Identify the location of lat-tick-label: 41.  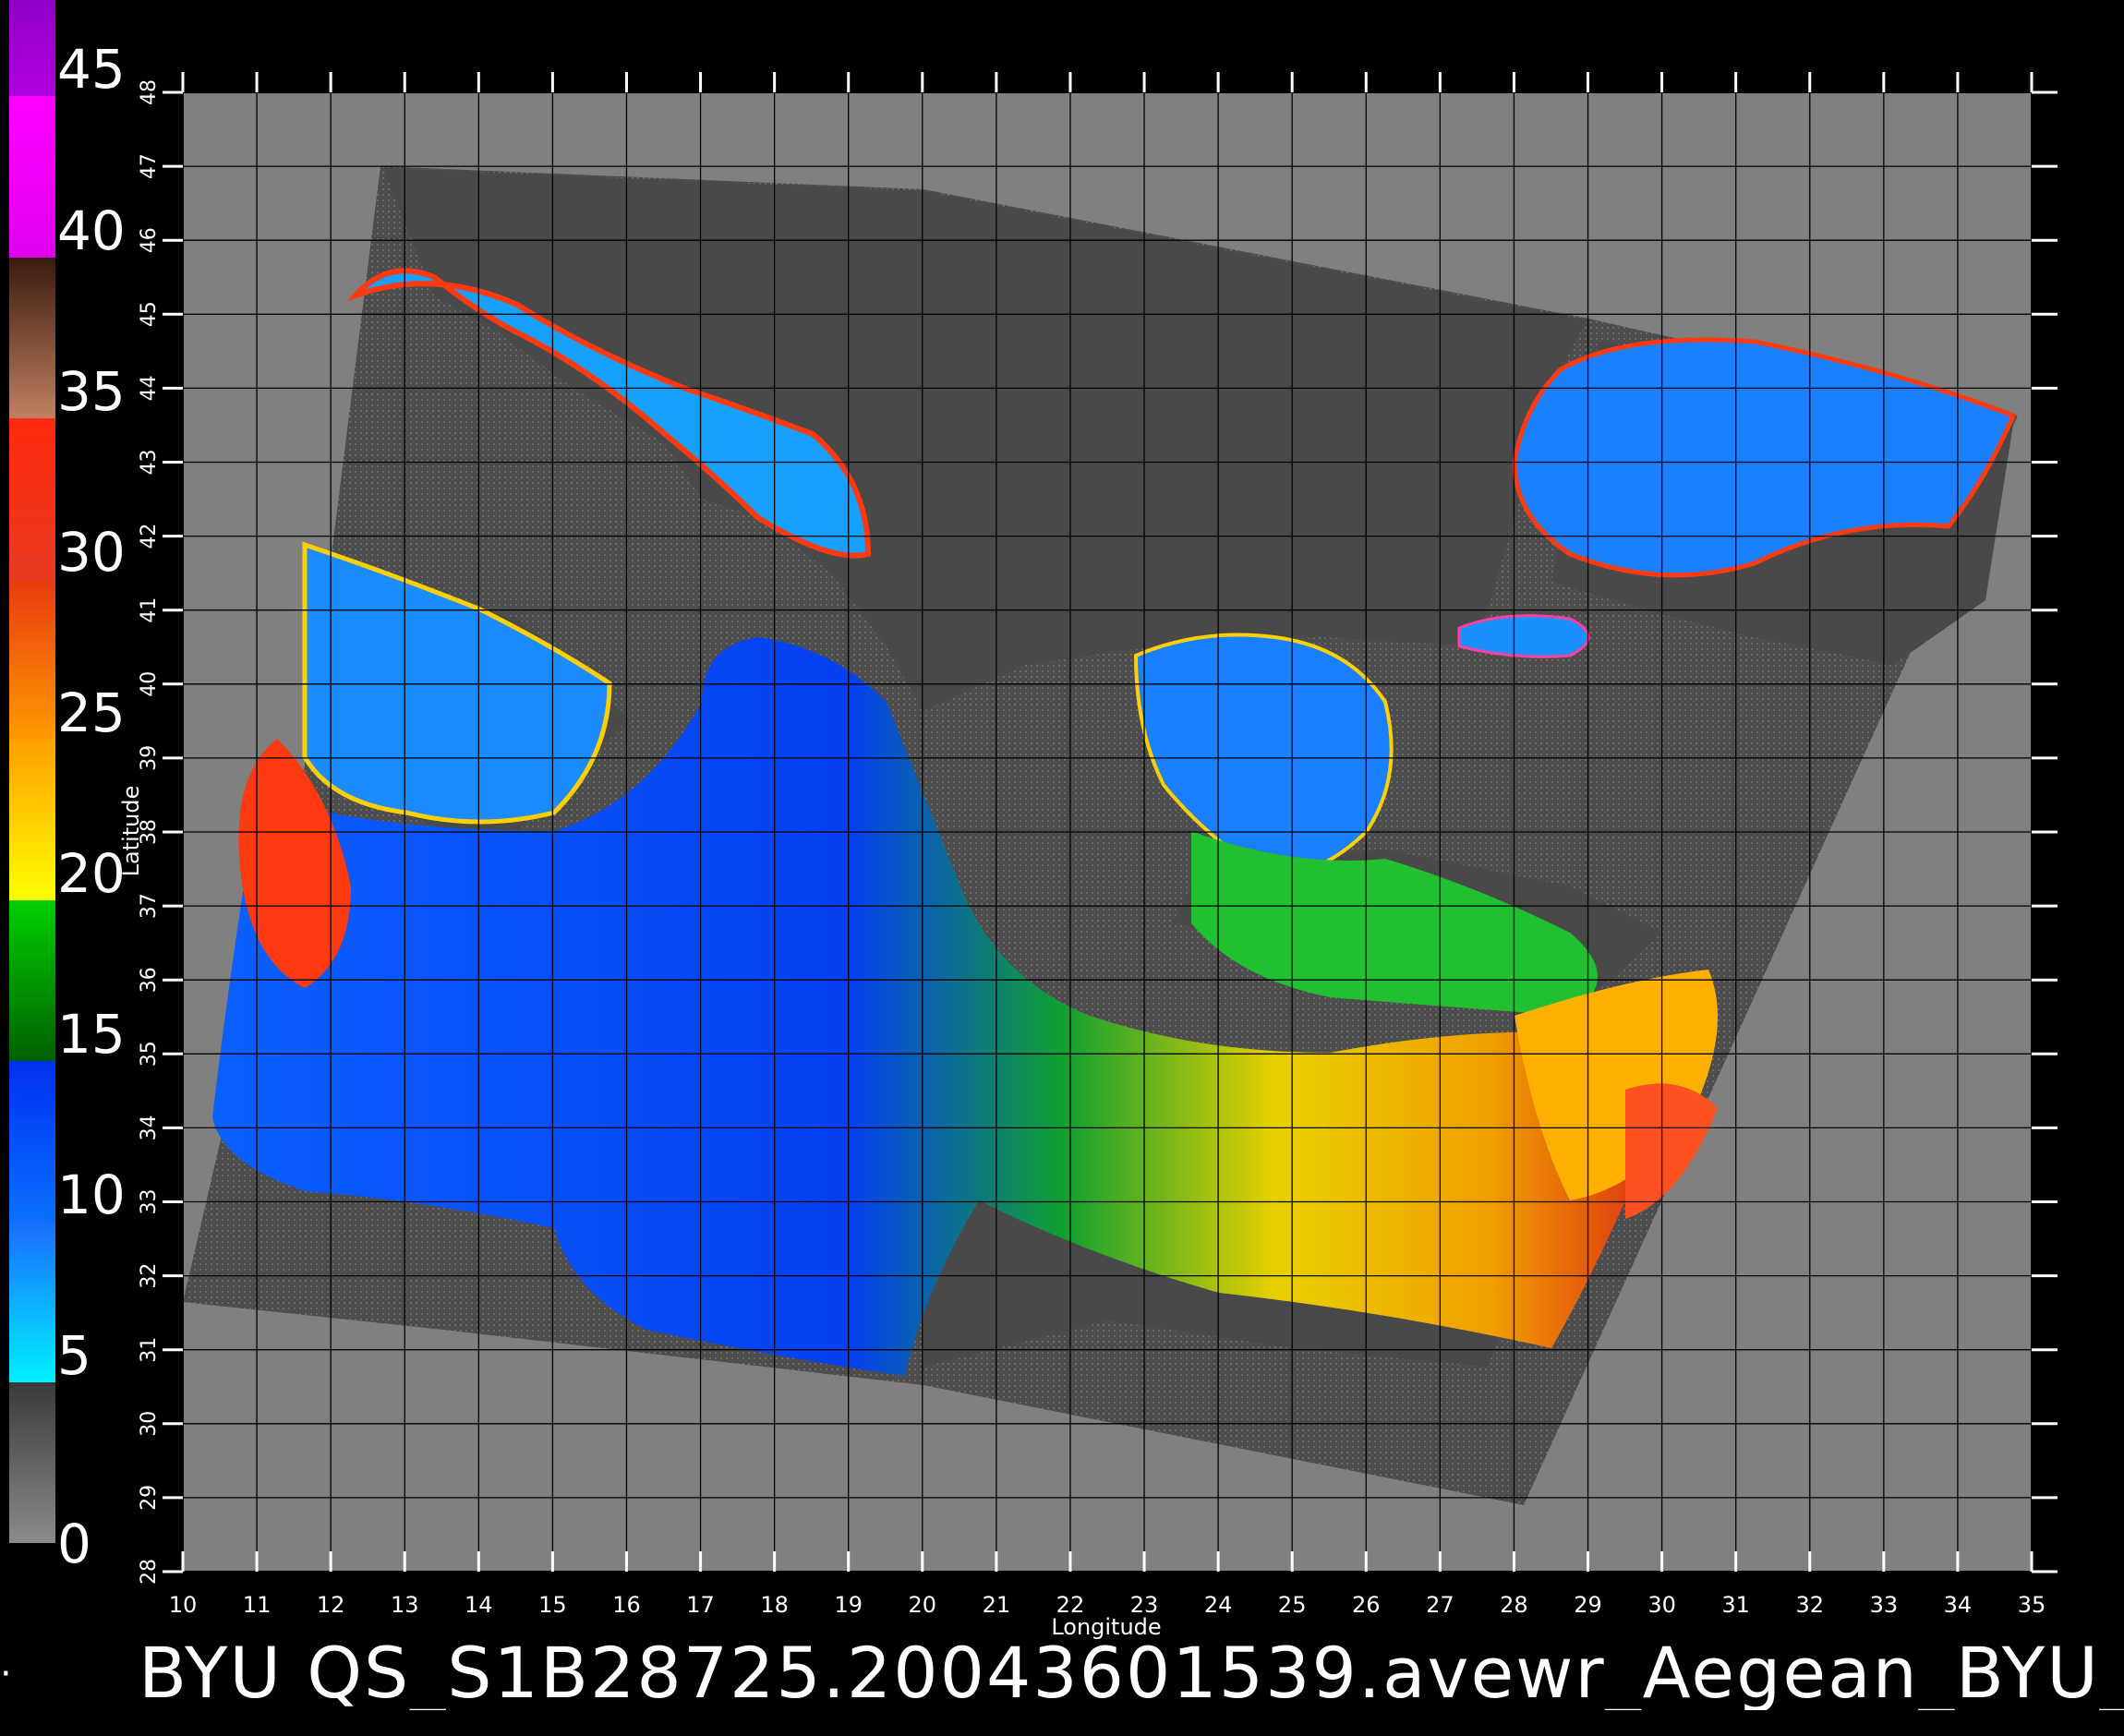
(149, 610).